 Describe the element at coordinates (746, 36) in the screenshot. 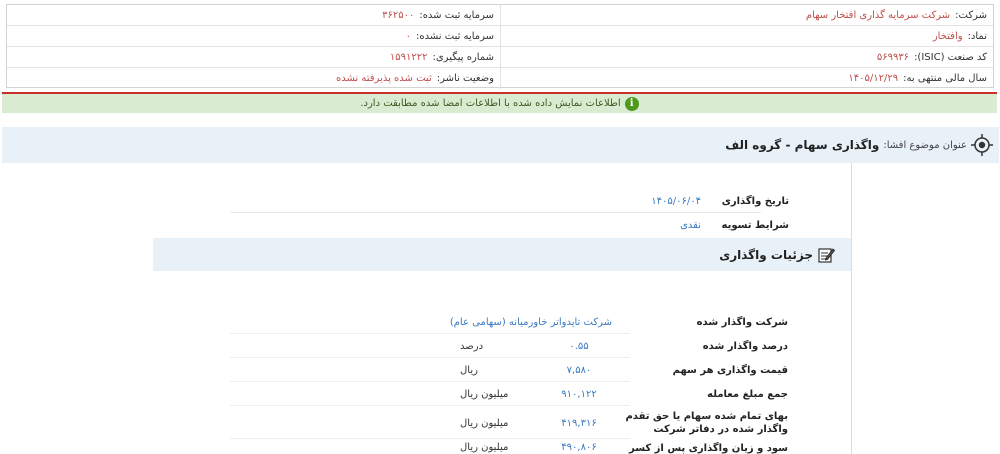

I see `symbol-cell: نماد: وافتخار` at that location.